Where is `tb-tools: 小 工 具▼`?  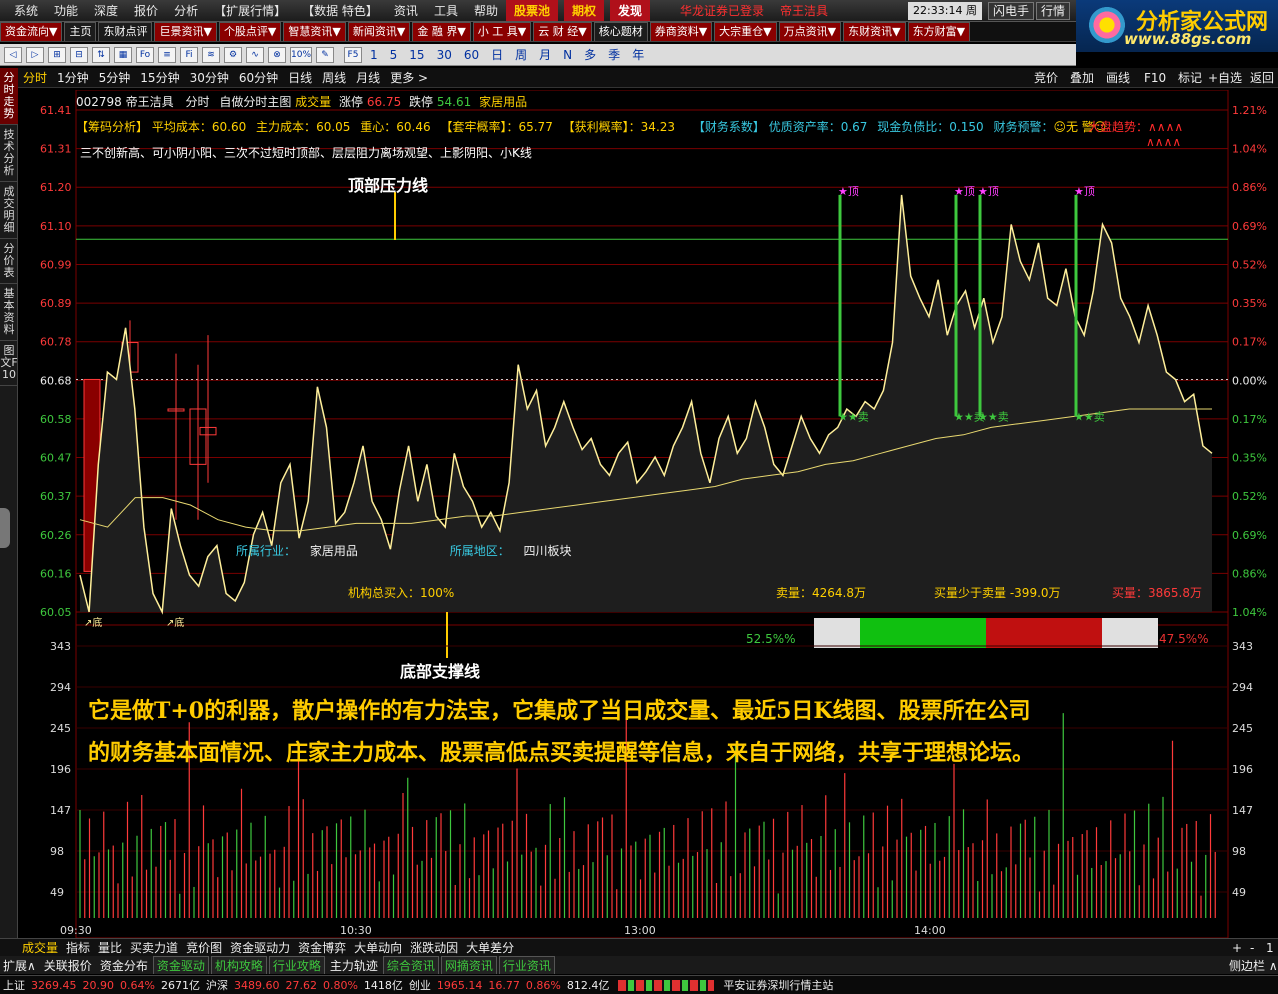 tb-tools: 小 工 具▼ is located at coordinates (502, 31).